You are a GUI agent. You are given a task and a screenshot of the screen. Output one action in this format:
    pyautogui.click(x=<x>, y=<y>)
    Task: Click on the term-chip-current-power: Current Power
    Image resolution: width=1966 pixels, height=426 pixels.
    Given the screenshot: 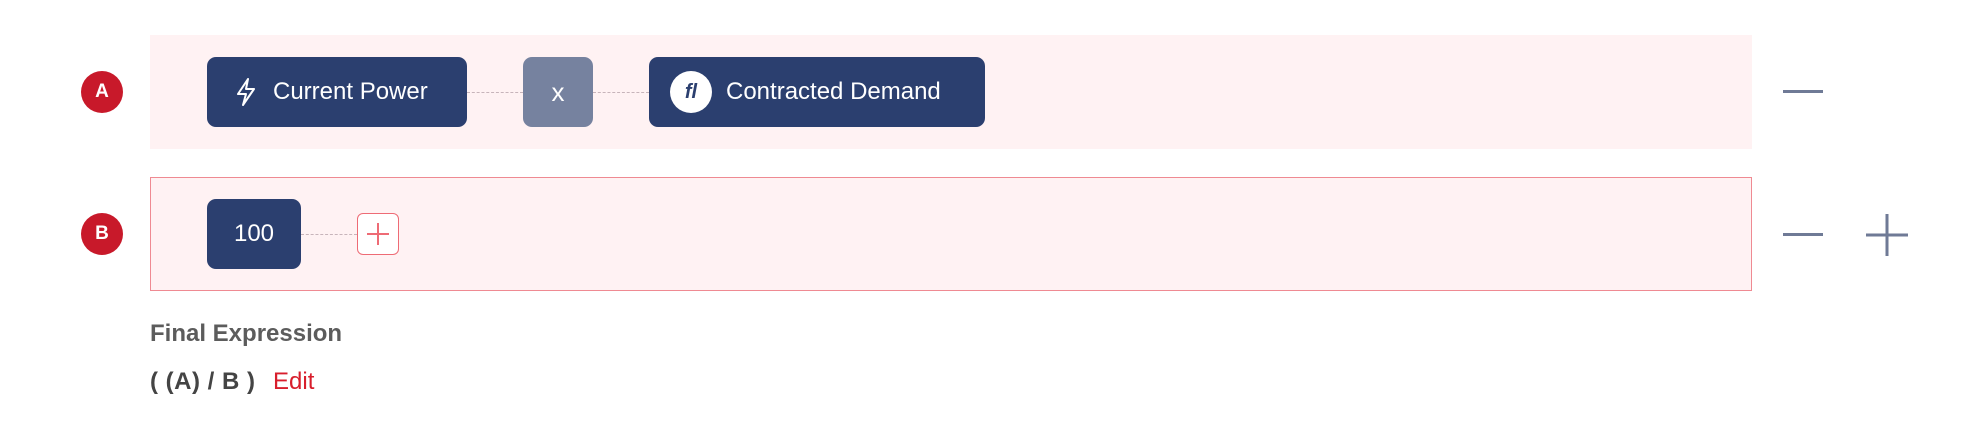 What is the action you would take?
    pyautogui.click(x=337, y=92)
    